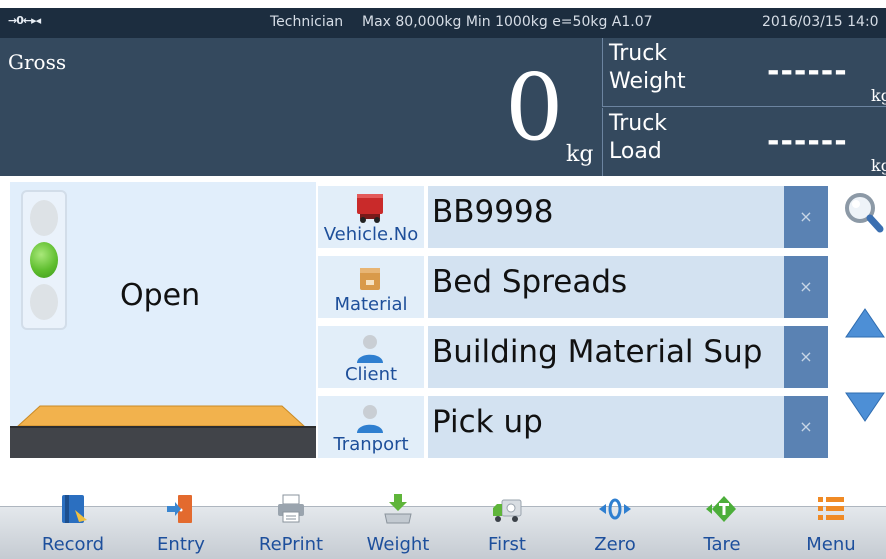 Image resolution: width=886 pixels, height=559 pixels. I want to click on truck-load-unit: kg, so click(878, 165).